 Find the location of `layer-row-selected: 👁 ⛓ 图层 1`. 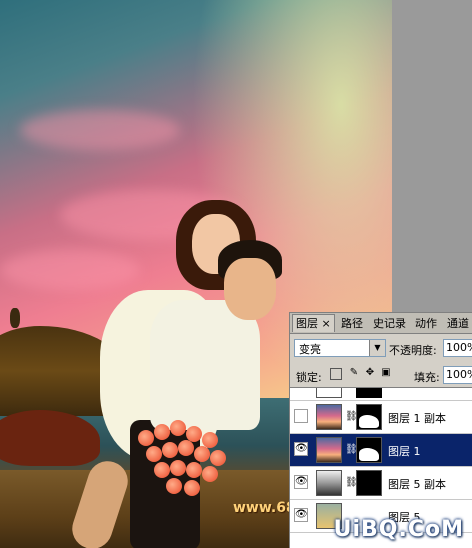

layer-row-selected: 👁 ⛓ 图层 1 is located at coordinates (381, 450).